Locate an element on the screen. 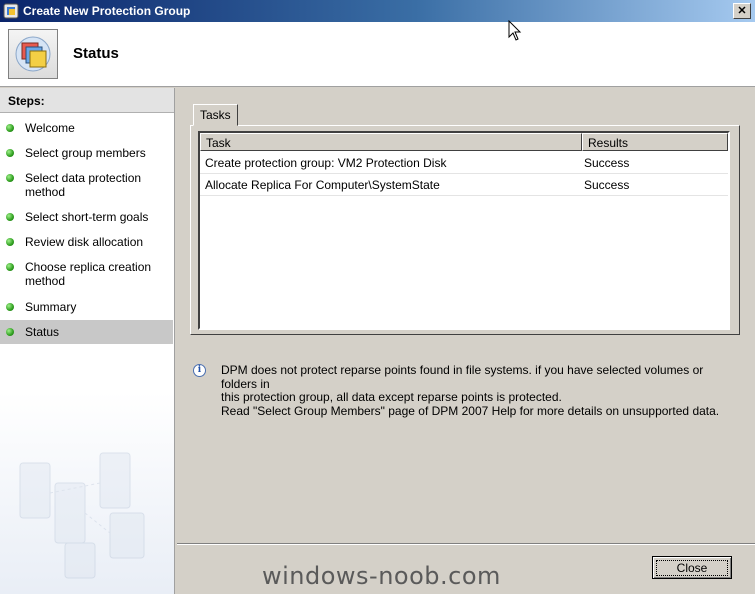 Image resolution: width=755 pixels, height=594 pixels. step-select-short-term-goals: Select short-term goals is located at coordinates (86, 217).